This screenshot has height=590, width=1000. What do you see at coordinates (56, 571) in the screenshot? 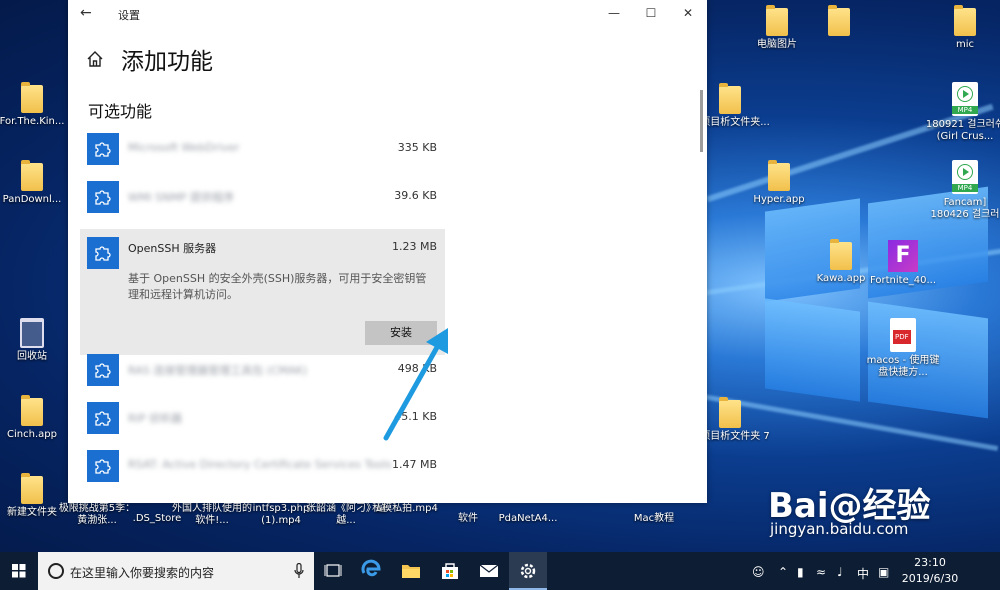
I see `cortana-circle-icon` at bounding box center [56, 571].